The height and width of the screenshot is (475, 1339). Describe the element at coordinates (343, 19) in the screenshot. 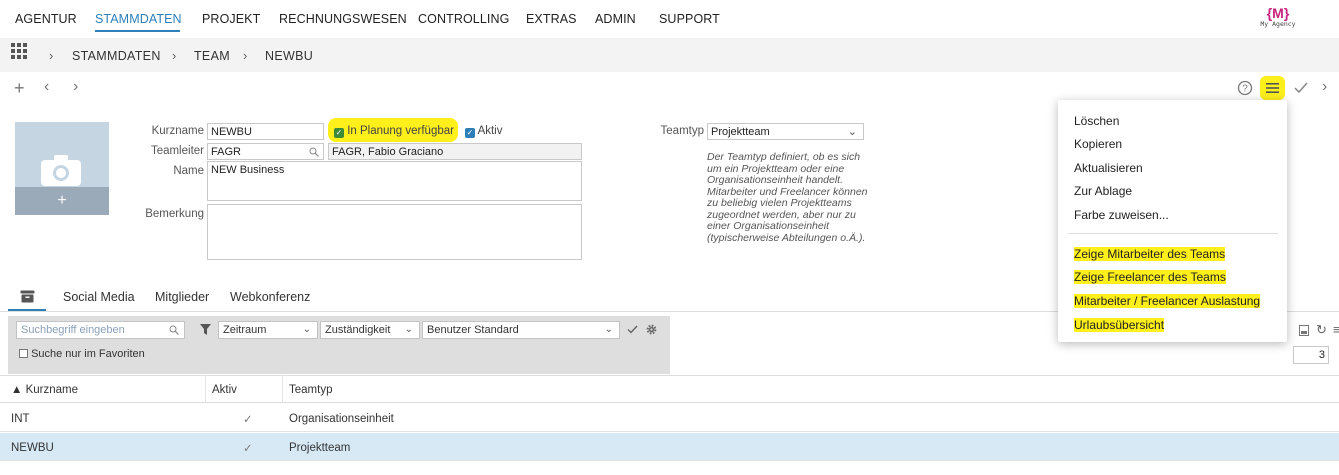

I see `nav-rechnungswesen: RECHNUNGSWESEN` at that location.